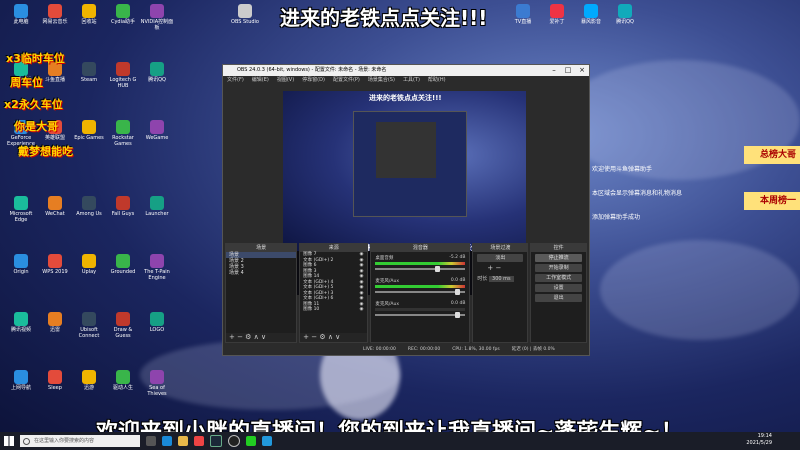 The image size is (800, 450). What do you see at coordinates (234, 441) in the screenshot?
I see `obs-taskbar-icon` at bounding box center [234, 441].